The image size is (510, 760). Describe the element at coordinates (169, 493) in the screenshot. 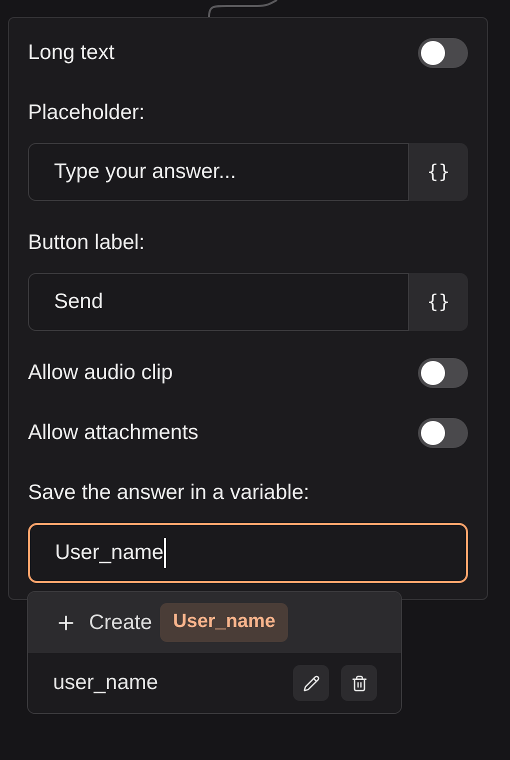

I see `field-label: Save the answer in a variable:` at that location.